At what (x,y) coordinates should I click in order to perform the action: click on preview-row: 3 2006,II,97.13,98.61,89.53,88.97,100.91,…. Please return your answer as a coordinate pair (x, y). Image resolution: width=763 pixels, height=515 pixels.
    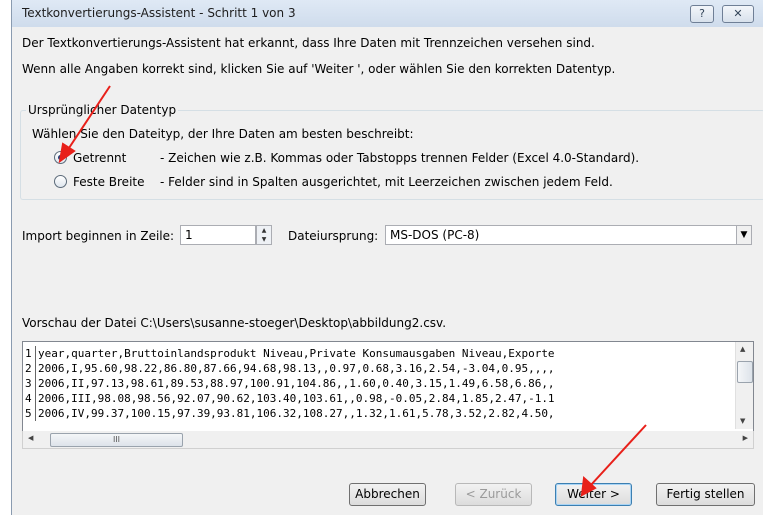
    Looking at the image, I should click on (290, 383).